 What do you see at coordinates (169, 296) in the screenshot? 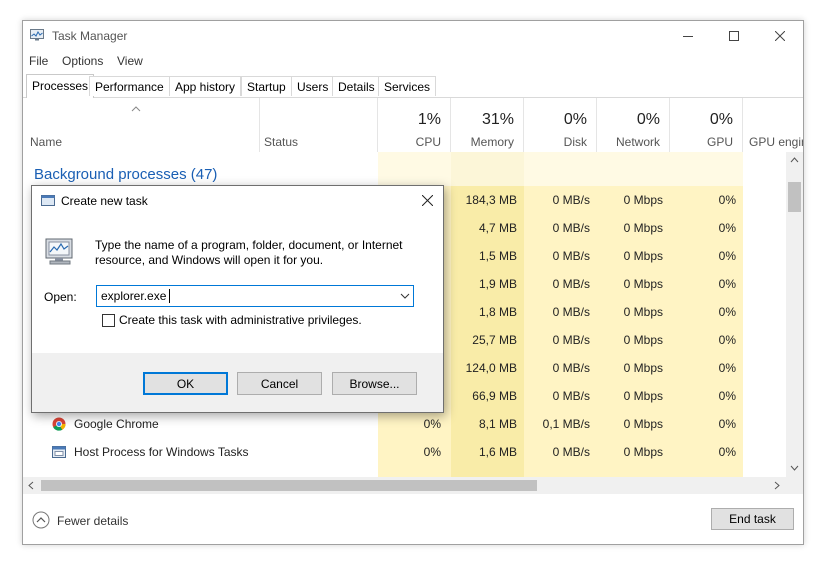
I see `text-caret` at bounding box center [169, 296].